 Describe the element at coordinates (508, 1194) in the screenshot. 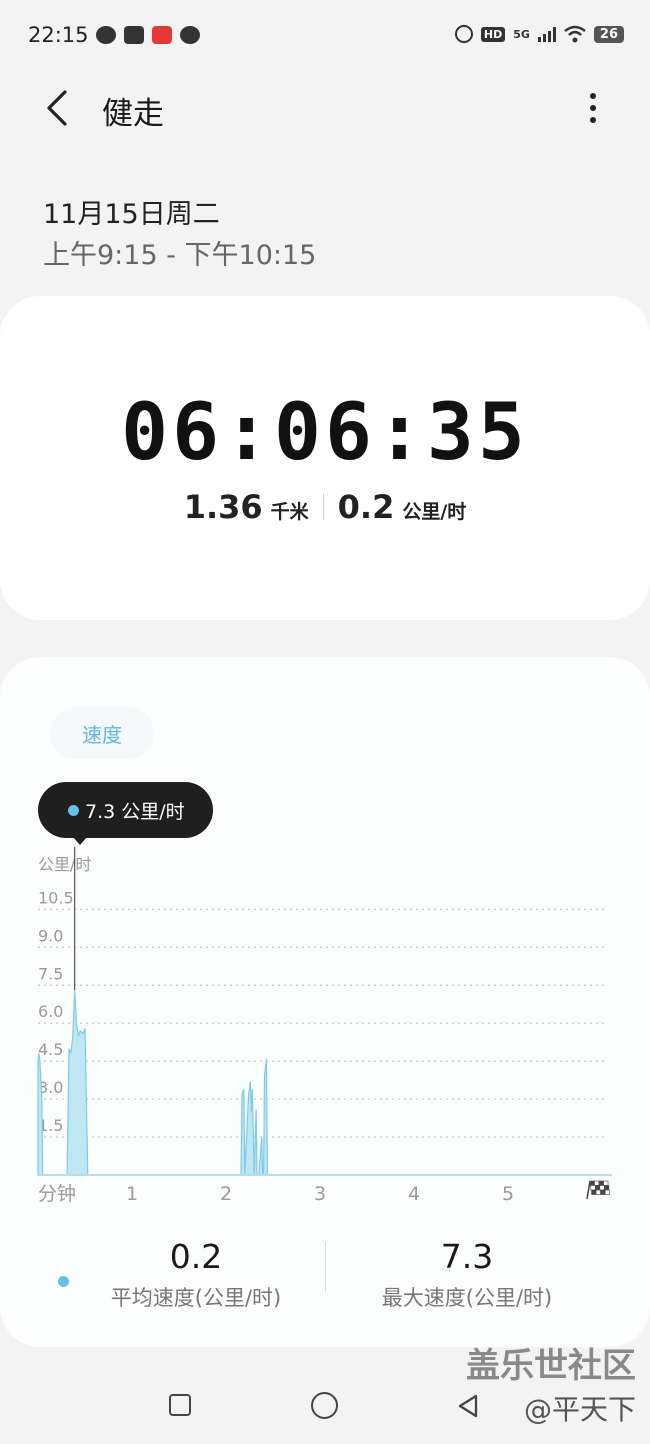

I see `x-tick-label: 5` at that location.